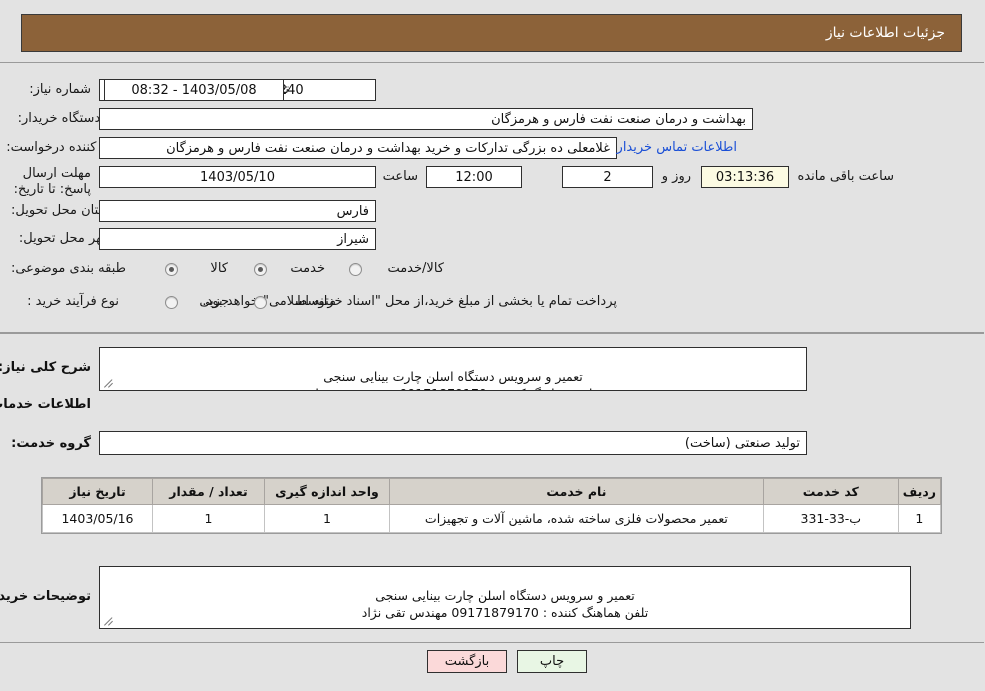  What do you see at coordinates (416, 268) in the screenshot?
I see `radio-category-kala-khedmat-label: کالا/خدمت` at bounding box center [416, 268].